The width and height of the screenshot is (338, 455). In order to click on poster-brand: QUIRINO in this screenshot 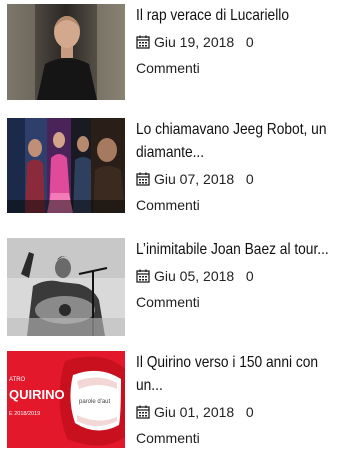, I will do `click(37, 394)`.